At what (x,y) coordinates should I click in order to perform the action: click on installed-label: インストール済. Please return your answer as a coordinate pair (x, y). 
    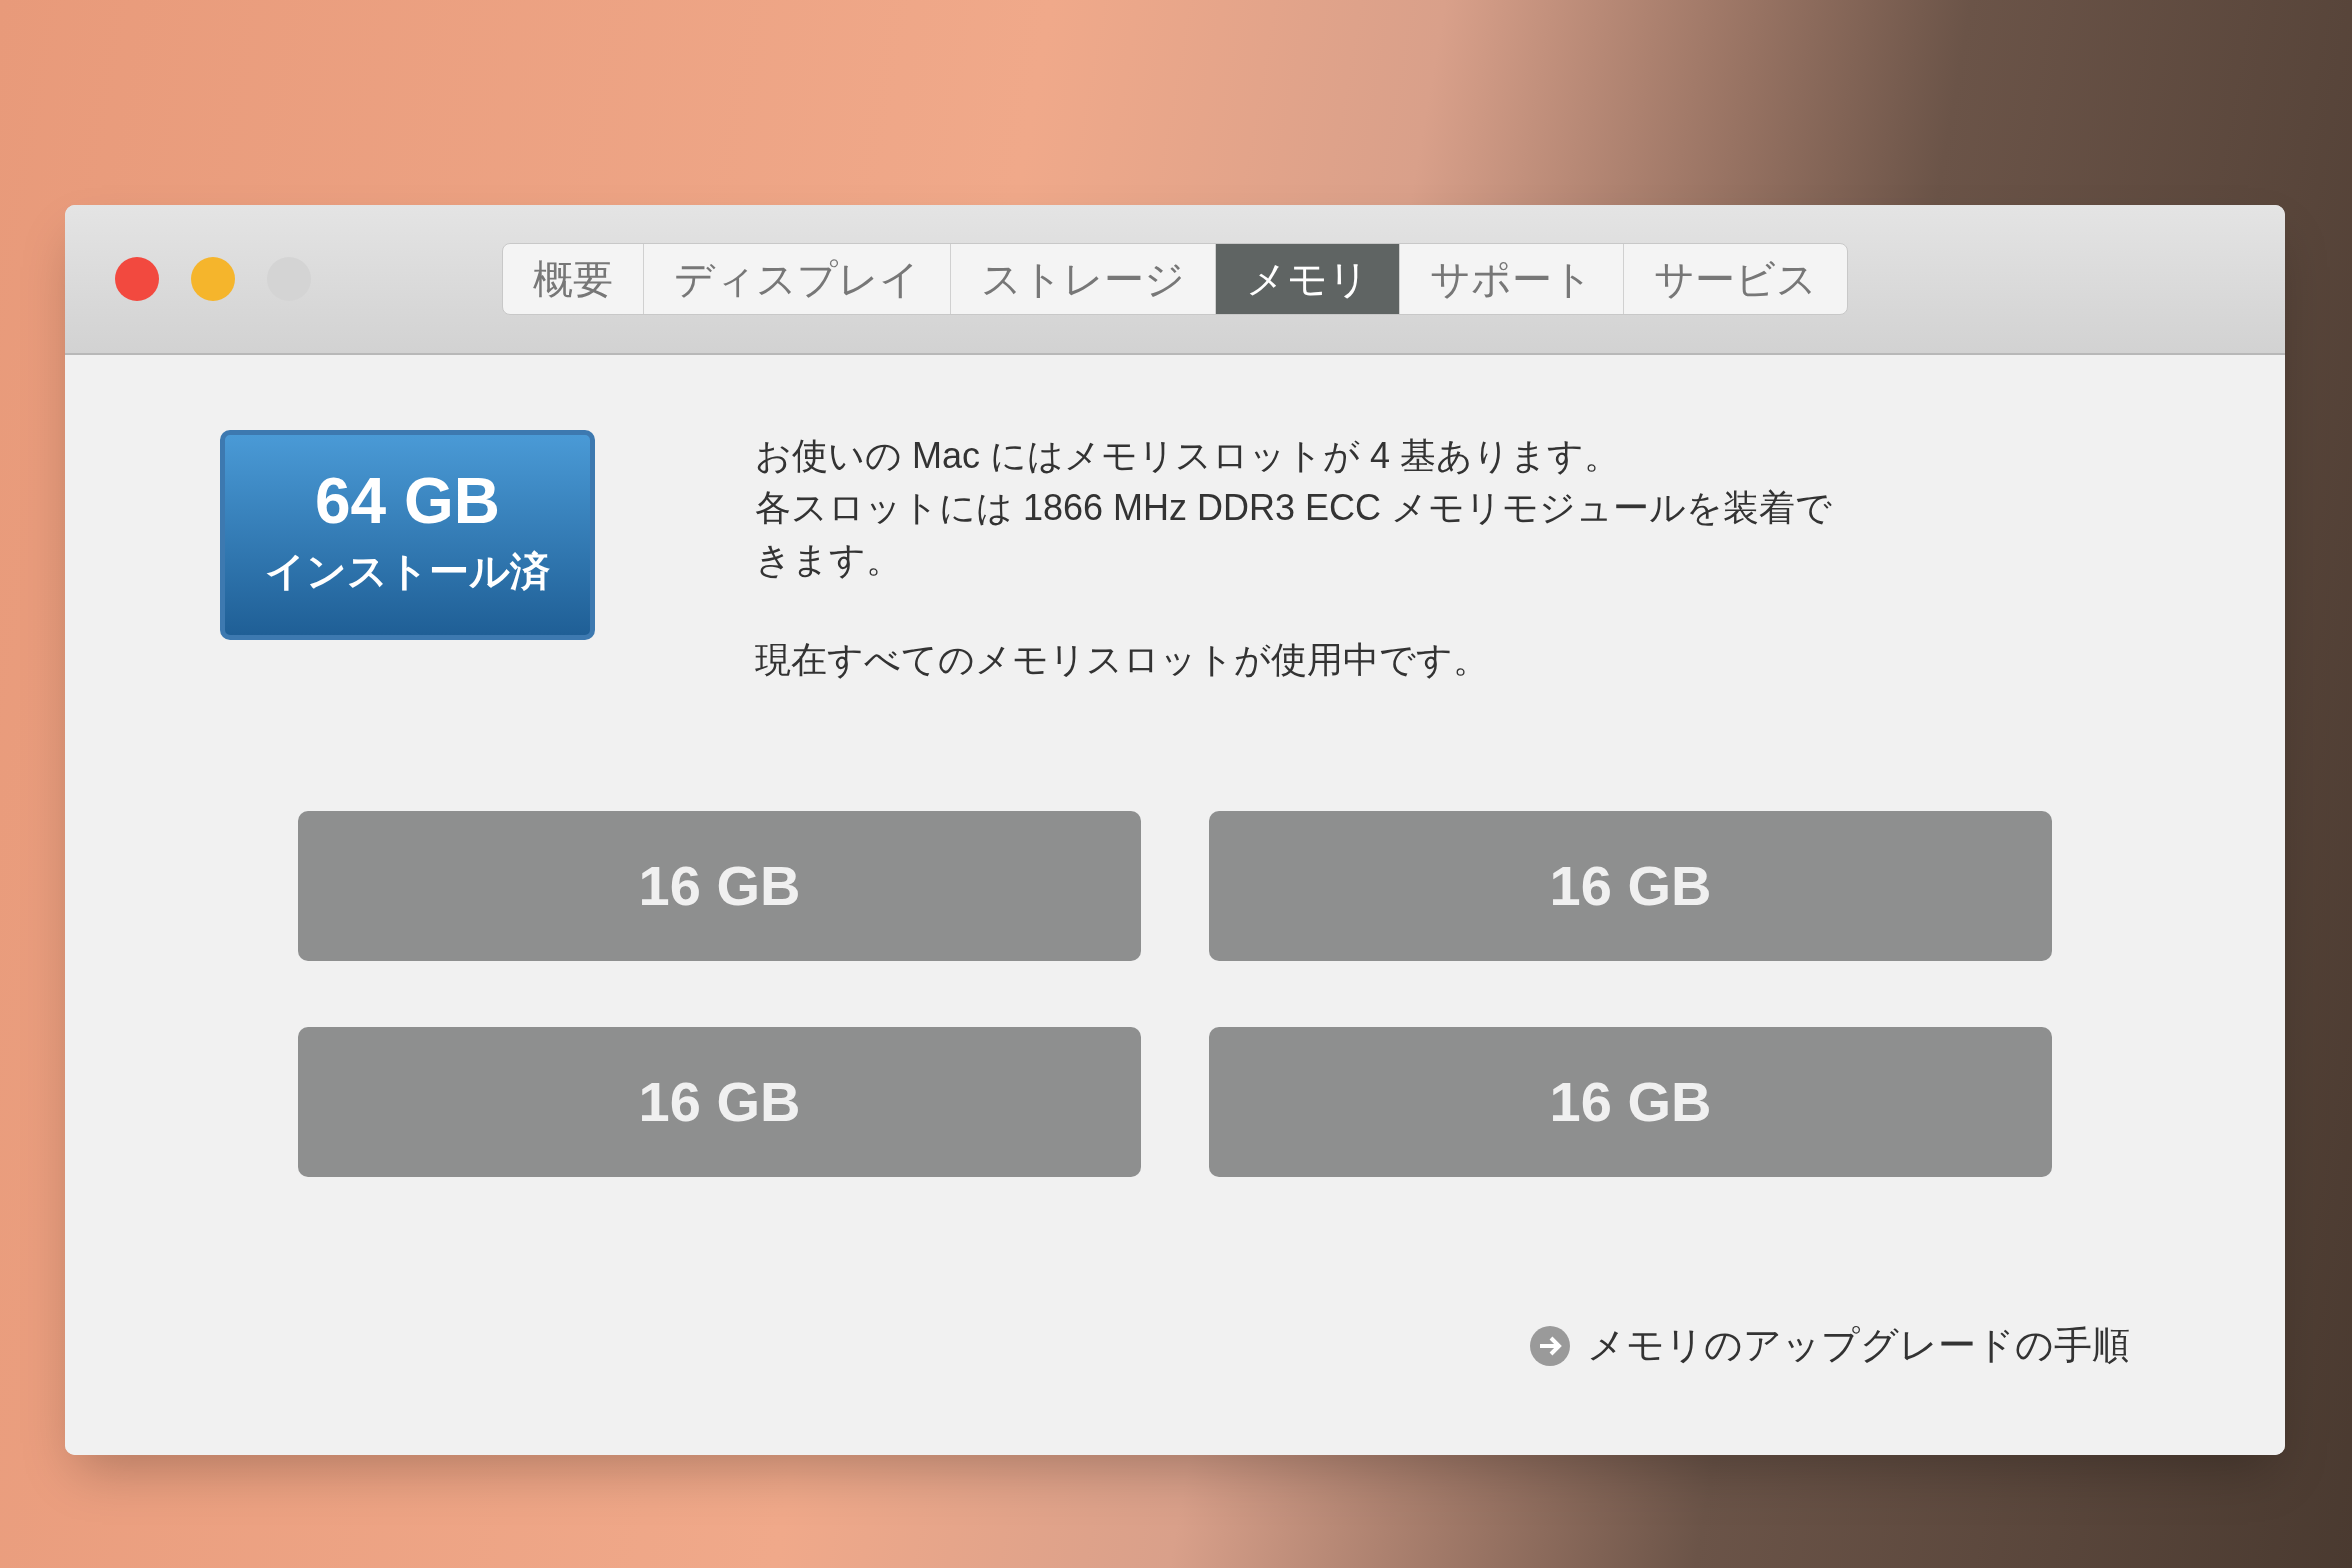
    Looking at the image, I should click on (407, 571).